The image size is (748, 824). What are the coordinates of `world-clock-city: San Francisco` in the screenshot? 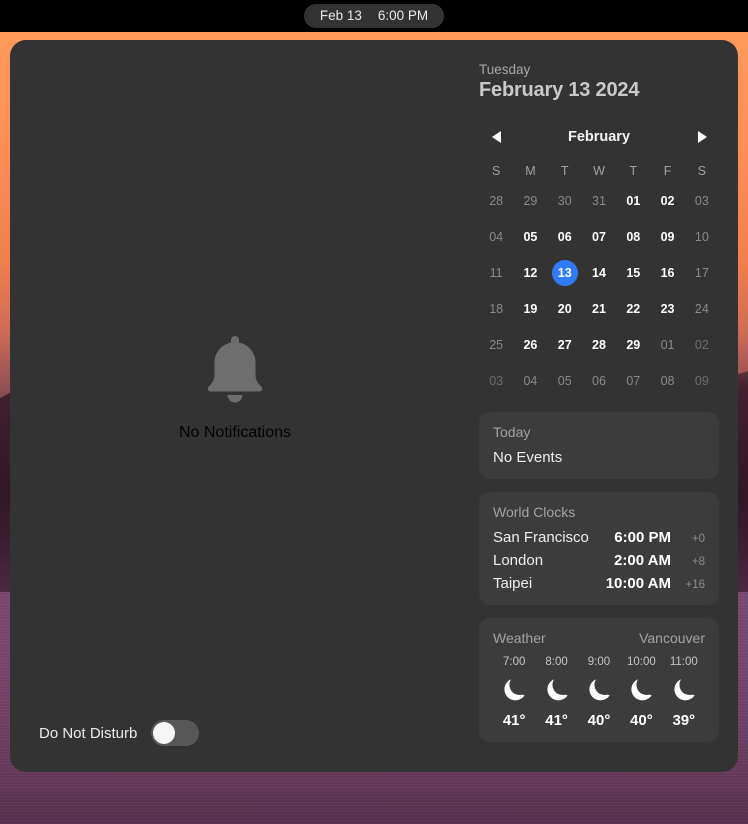 It's located at (541, 537).